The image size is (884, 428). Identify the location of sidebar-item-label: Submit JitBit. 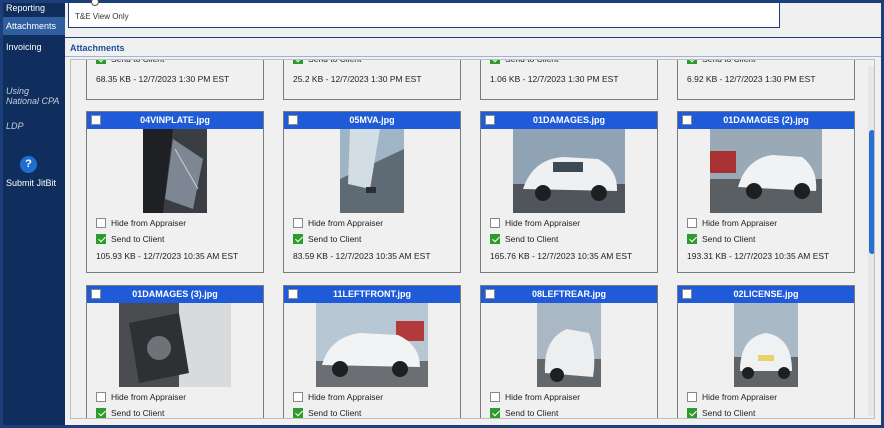
(31, 183).